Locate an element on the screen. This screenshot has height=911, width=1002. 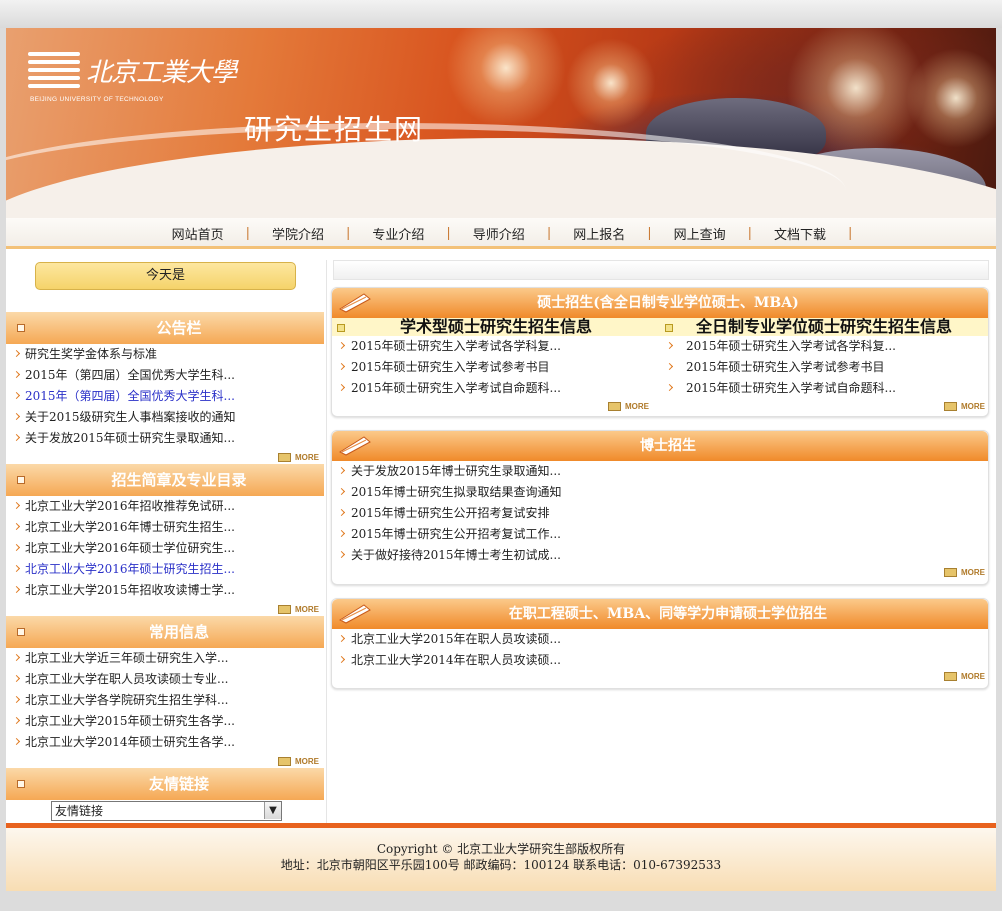
friend-links-select: 友情链接 ▼ is located at coordinates (166, 811).